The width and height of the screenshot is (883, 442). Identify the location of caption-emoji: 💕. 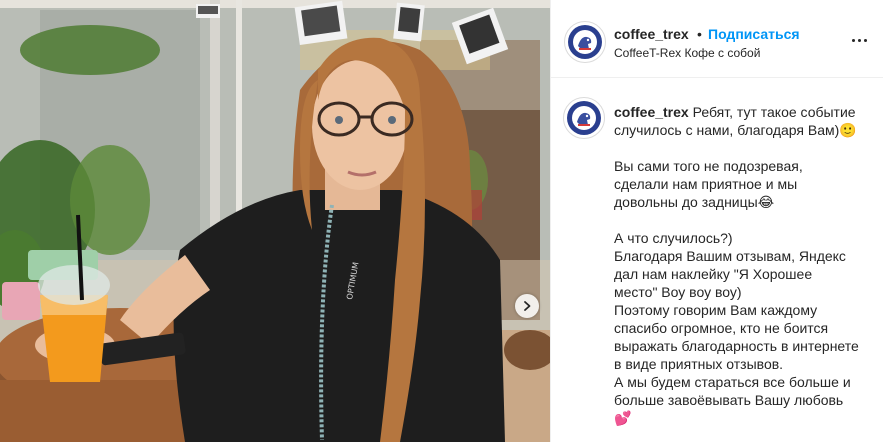
(623, 418).